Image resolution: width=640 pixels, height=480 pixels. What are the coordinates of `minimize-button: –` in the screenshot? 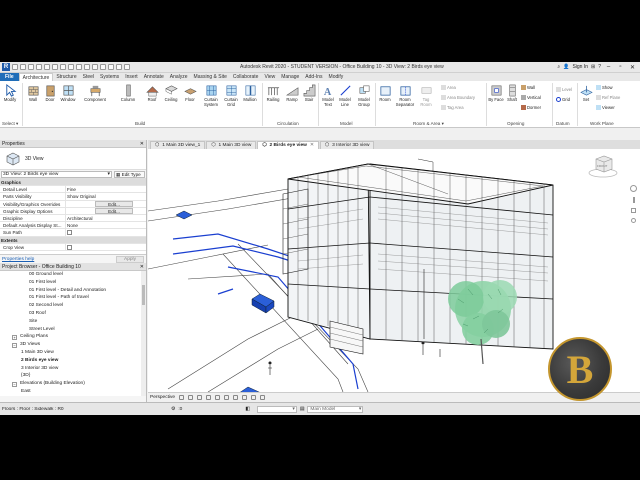 It's located at (608, 67).